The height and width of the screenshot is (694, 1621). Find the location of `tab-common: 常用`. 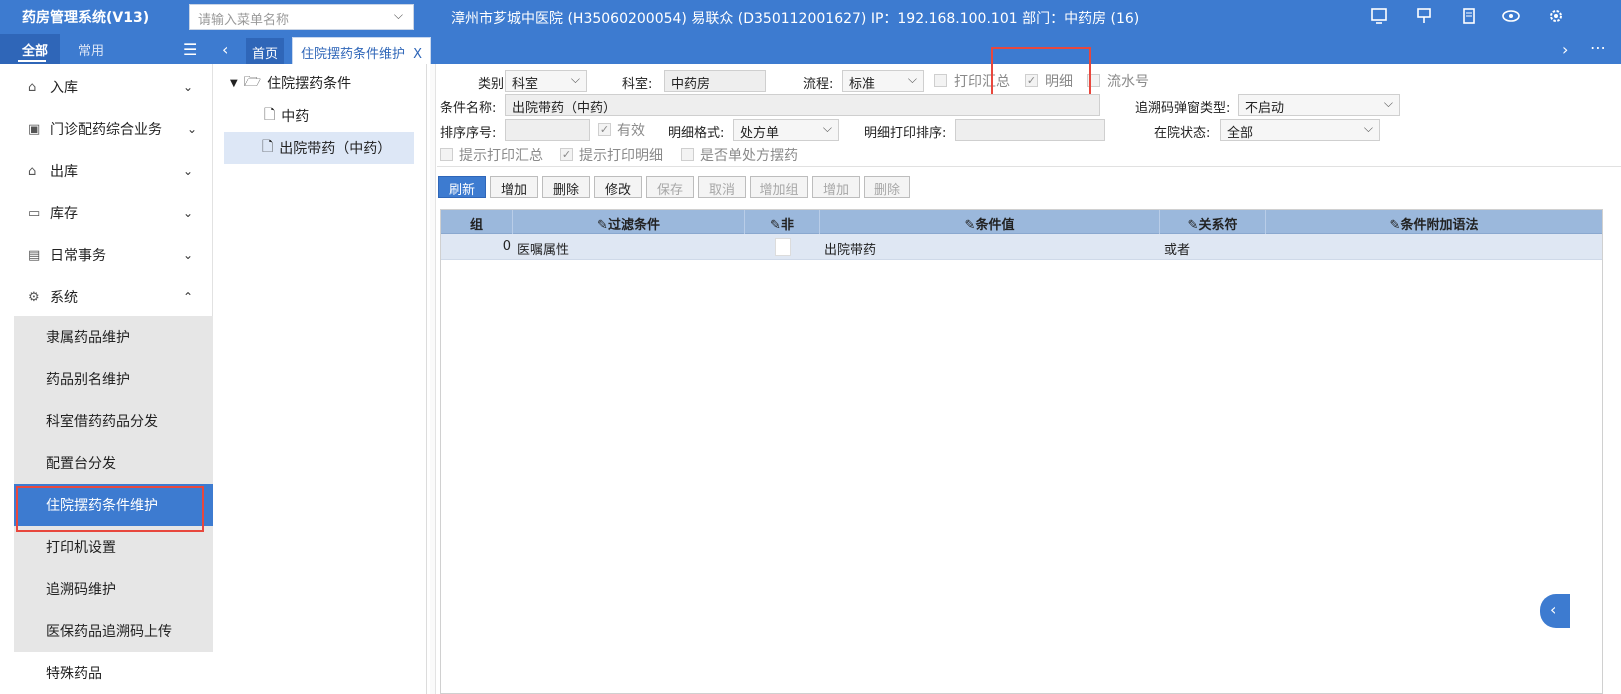

tab-common: 常用 is located at coordinates (91, 49).